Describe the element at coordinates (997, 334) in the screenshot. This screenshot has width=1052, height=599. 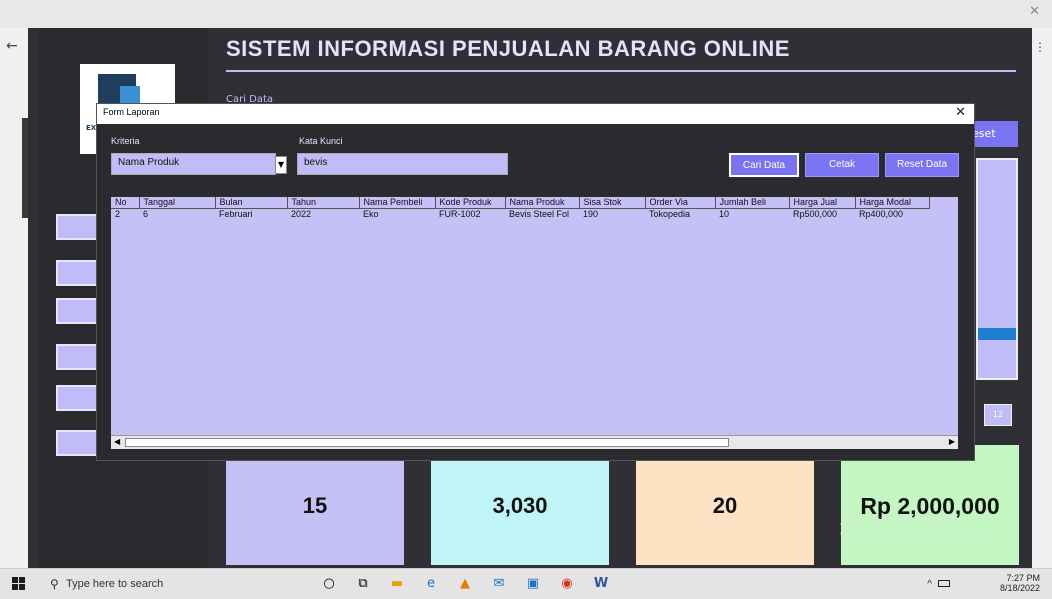
I see `selected-row` at that location.